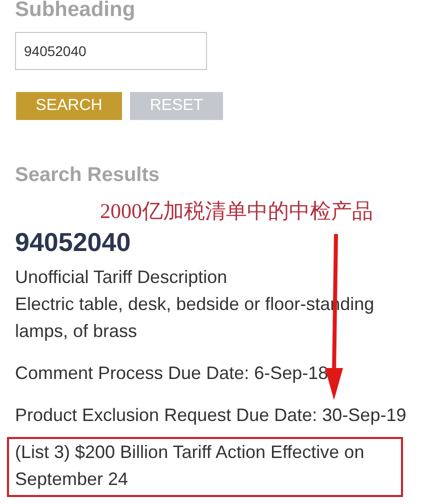 The width and height of the screenshot is (434, 504). What do you see at coordinates (111, 51) in the screenshot?
I see `search-field: 94052040` at bounding box center [111, 51].